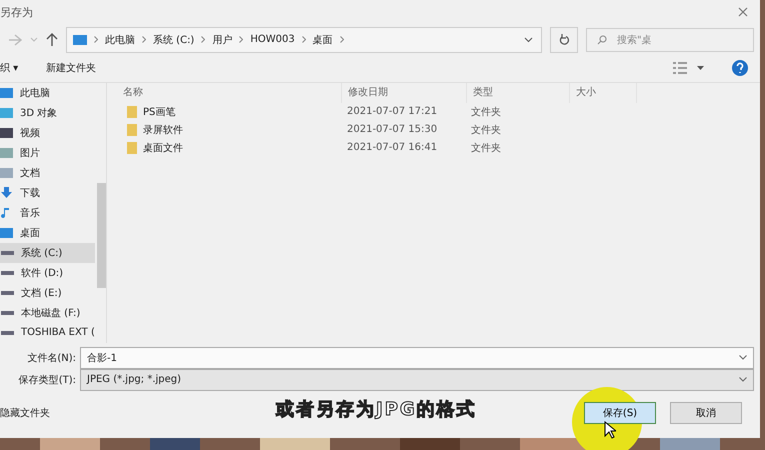 This screenshot has width=765, height=450. What do you see at coordinates (222, 39) in the screenshot?
I see `breadcrumb: 用户` at bounding box center [222, 39].